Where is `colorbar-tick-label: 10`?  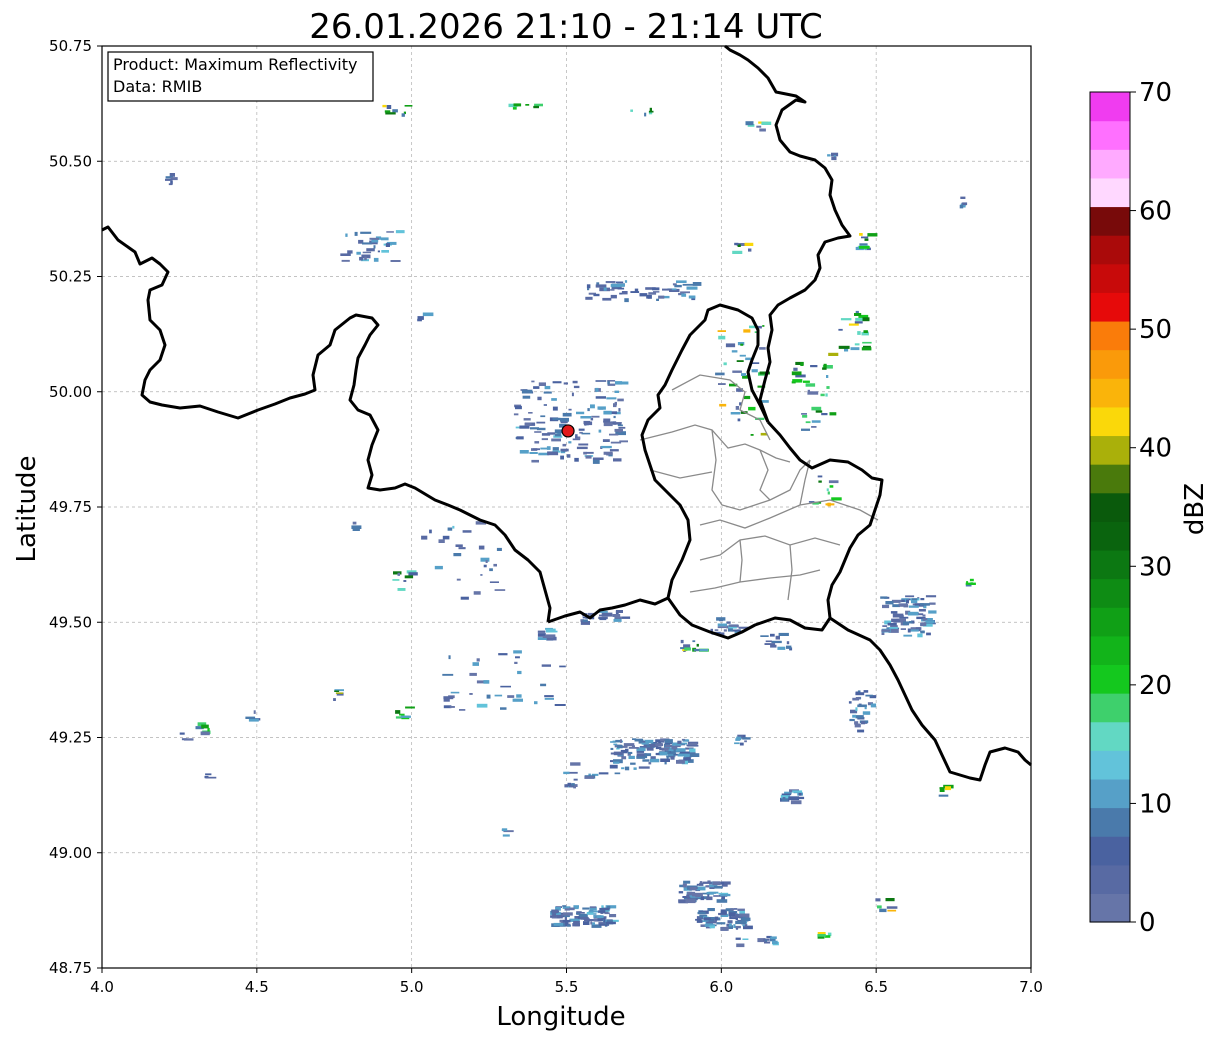
colorbar-tick-label: 10 is located at coordinates (1155, 804).